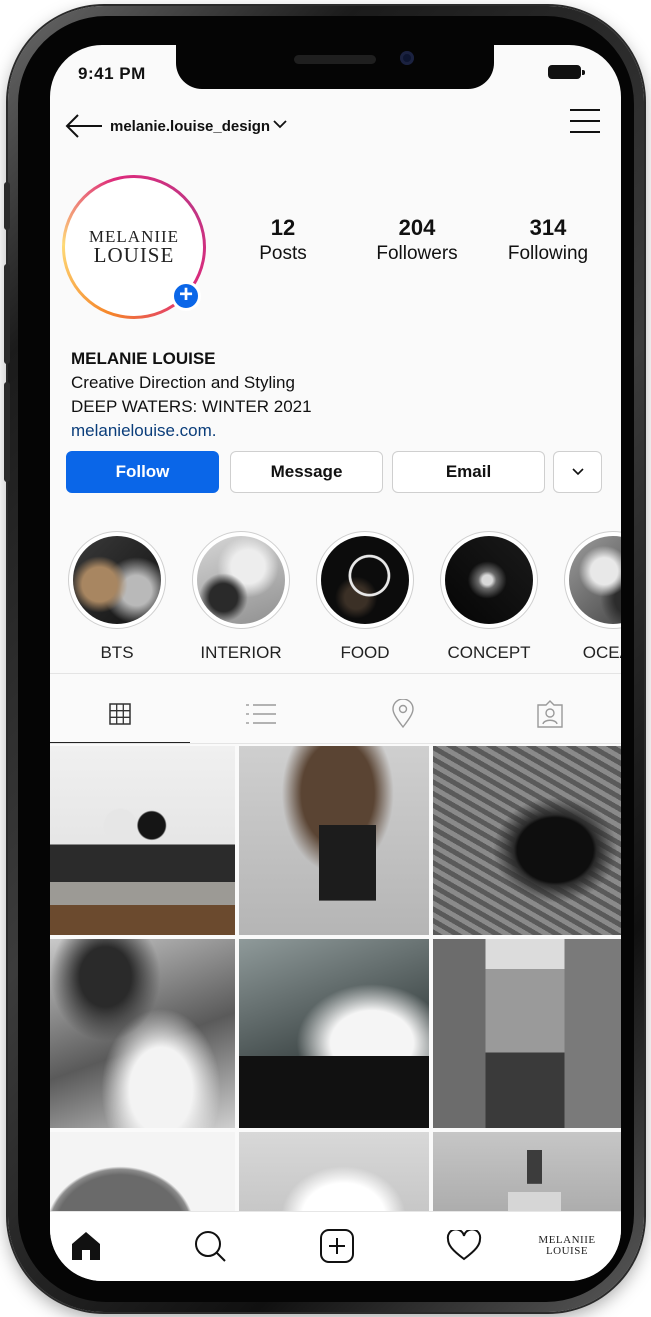 Image resolution: width=651 pixels, height=1317 pixels. I want to click on bio-line-1: Creative Direction and Styling, so click(183, 382).